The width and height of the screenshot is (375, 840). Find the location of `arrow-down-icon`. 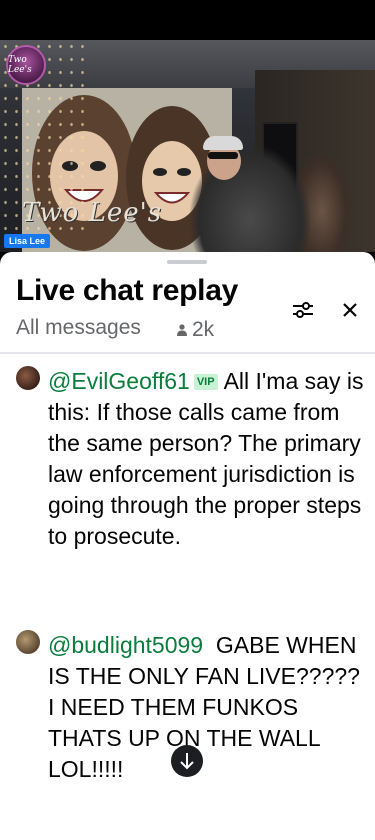

arrow-down-icon is located at coordinates (187, 761).